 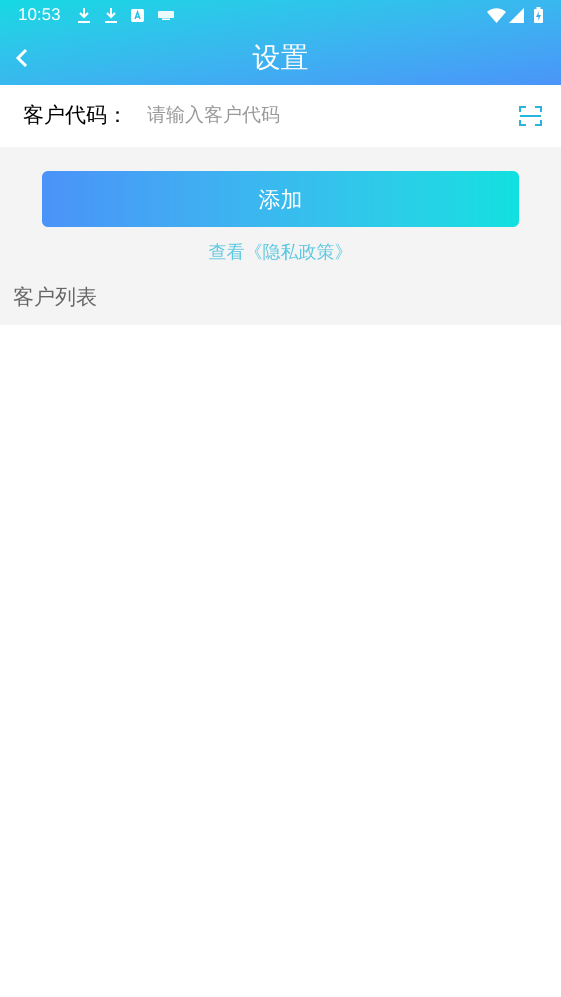 What do you see at coordinates (137, 15) in the screenshot?
I see `app-icon` at bounding box center [137, 15].